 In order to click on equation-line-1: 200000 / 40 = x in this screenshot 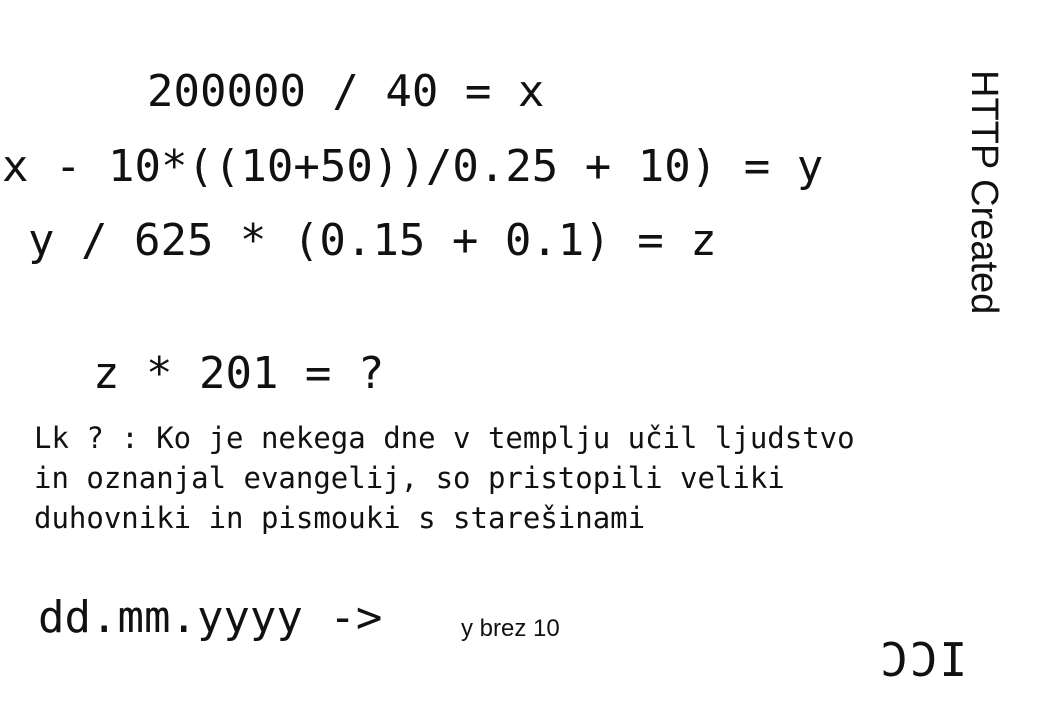, I will do `click(346, 91)`.